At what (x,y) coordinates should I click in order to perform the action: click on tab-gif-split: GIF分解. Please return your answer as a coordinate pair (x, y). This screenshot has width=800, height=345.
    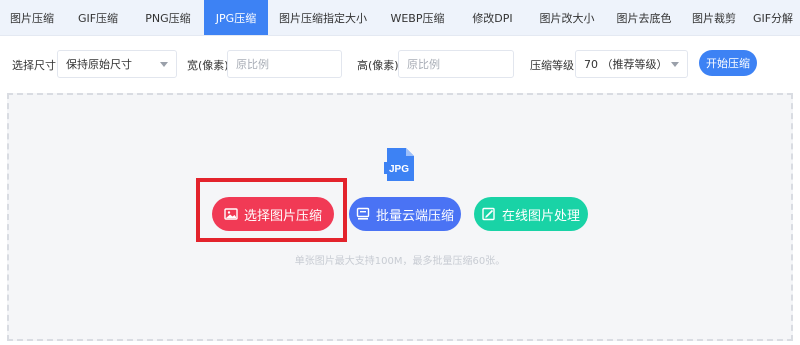
    Looking at the image, I should click on (773, 17).